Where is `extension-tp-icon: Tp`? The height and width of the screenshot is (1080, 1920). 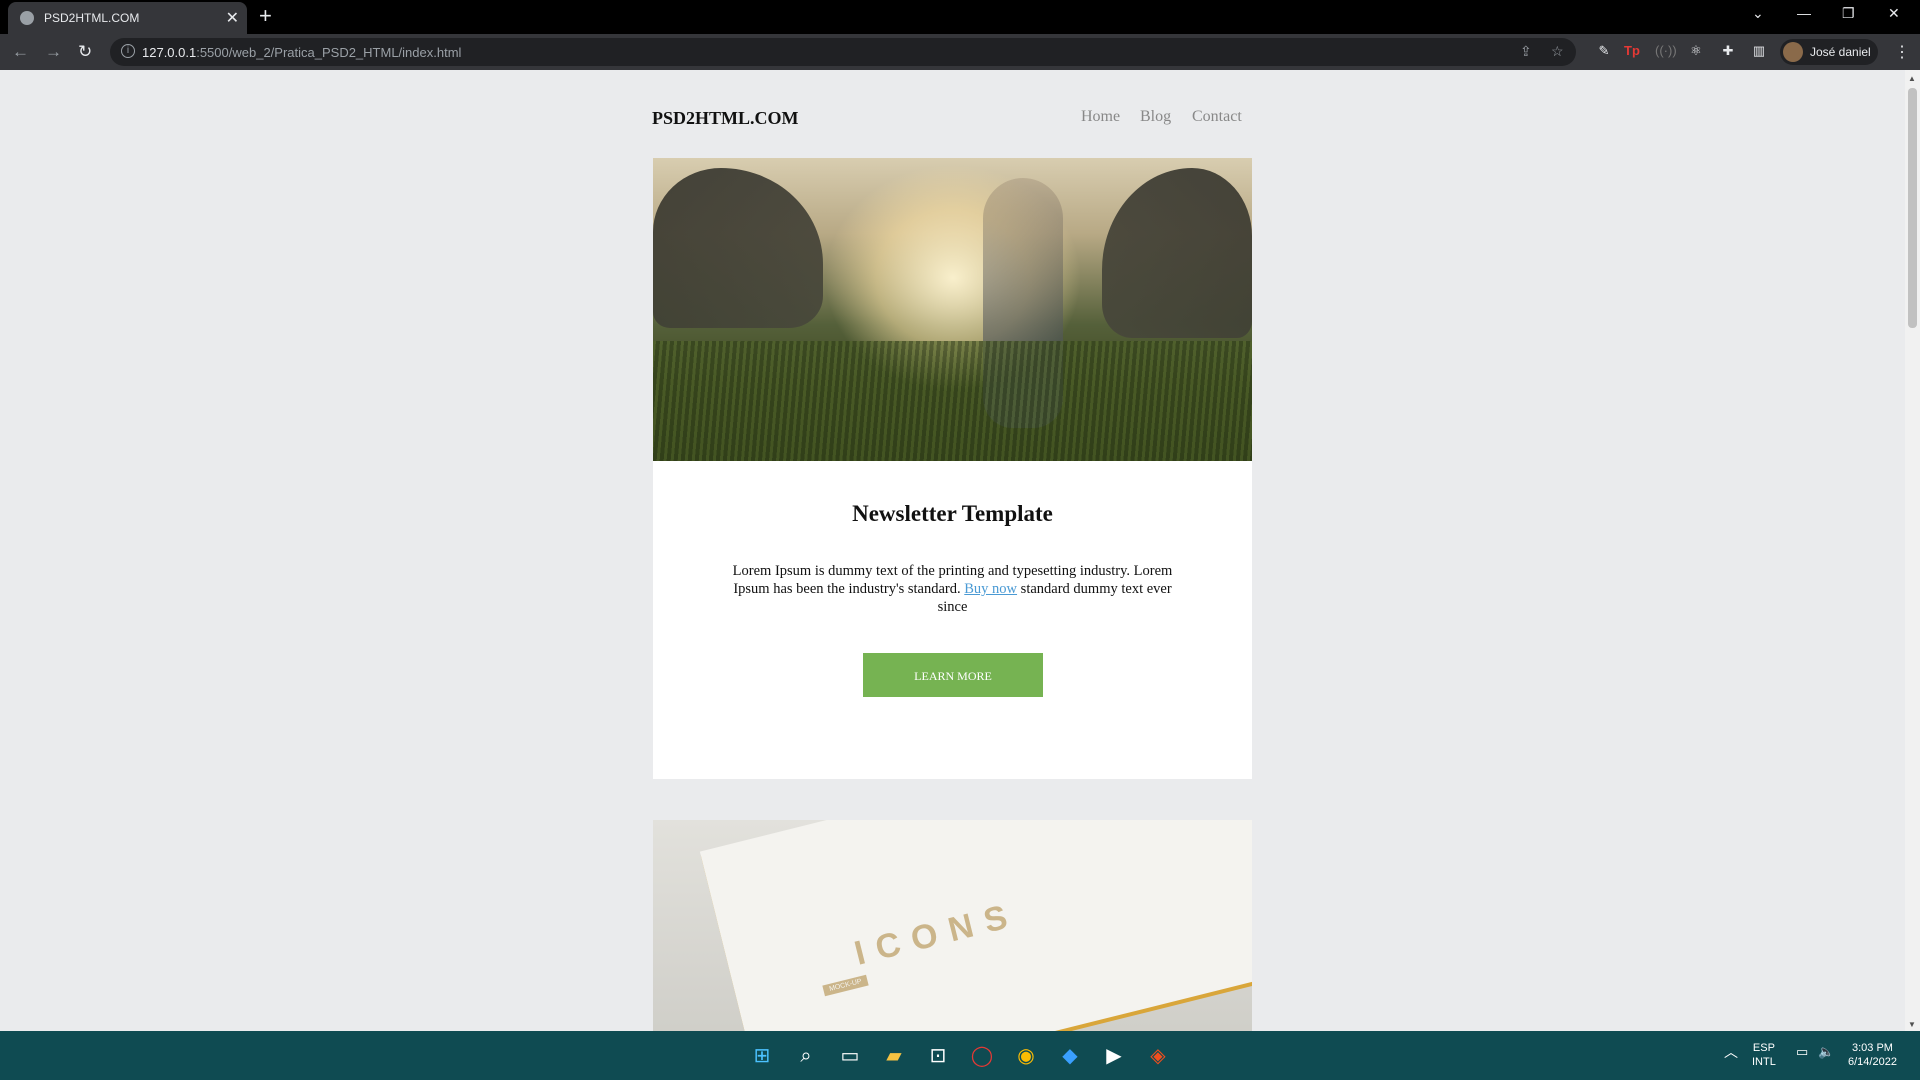
extension-tp-icon: Tp is located at coordinates (1632, 51).